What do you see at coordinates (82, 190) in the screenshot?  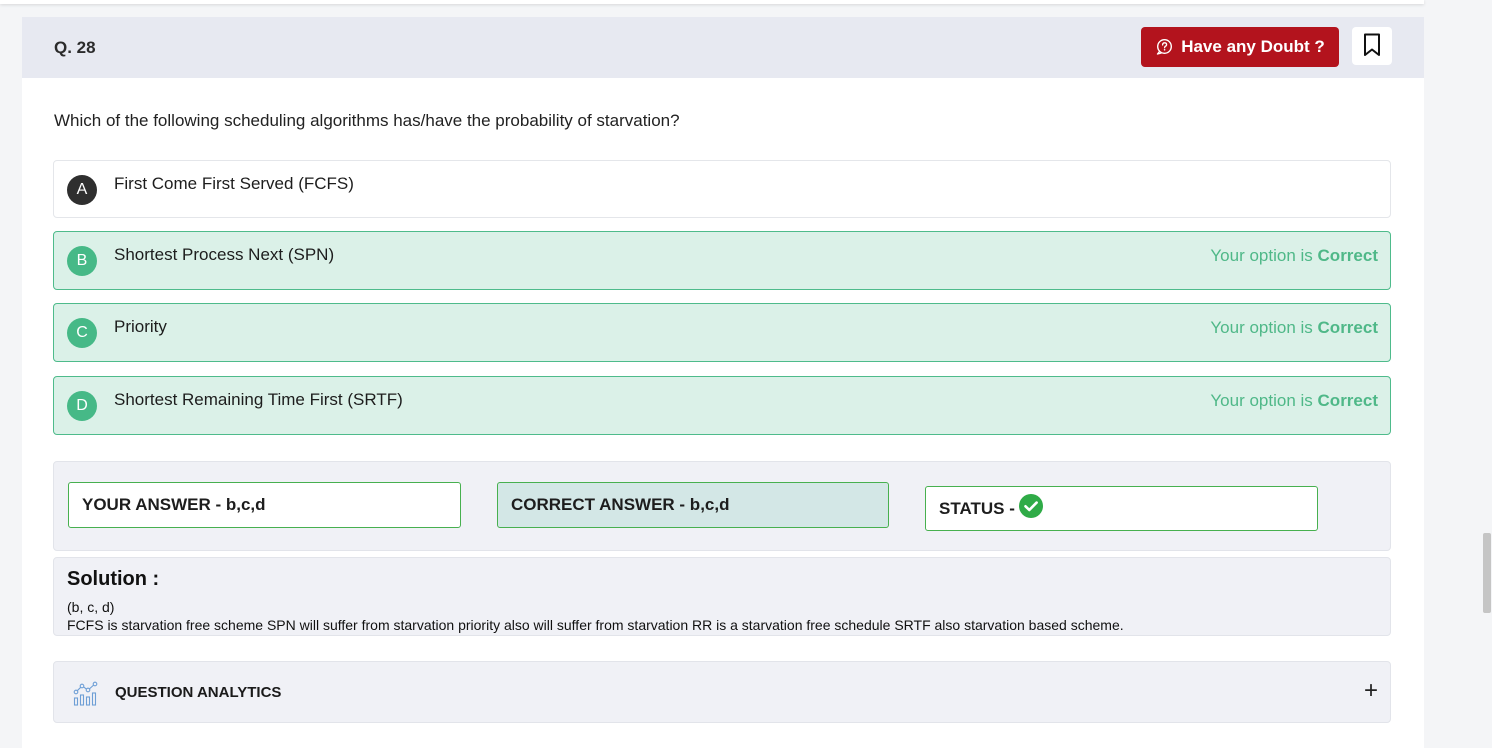 I see `option-letter-badge: A` at bounding box center [82, 190].